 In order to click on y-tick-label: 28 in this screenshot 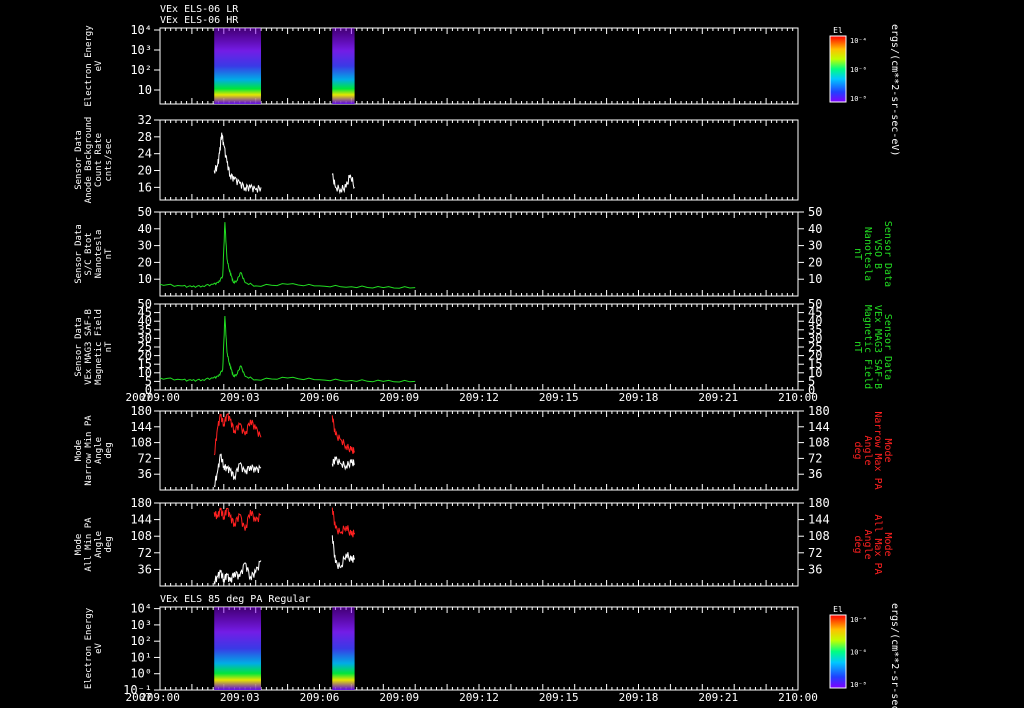, I will do `click(145, 137)`.